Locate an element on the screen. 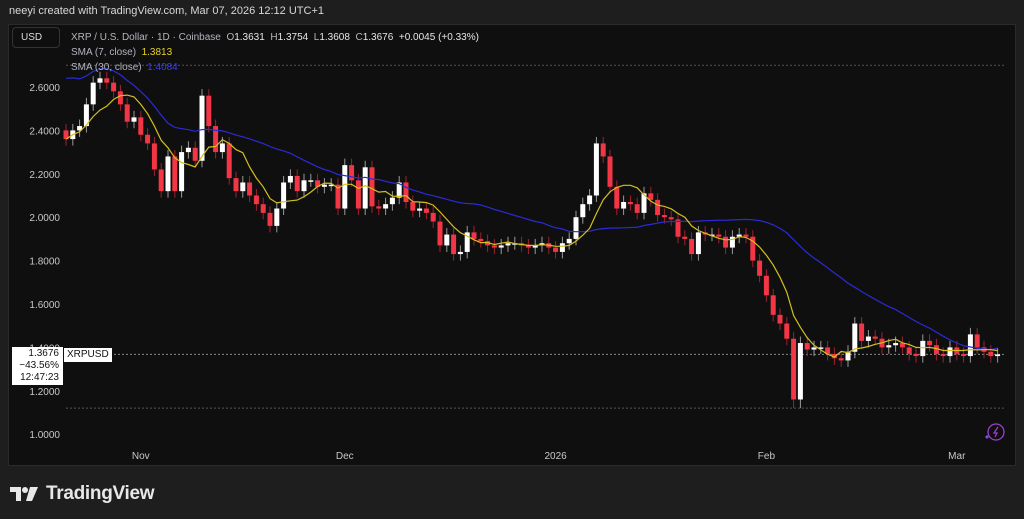 The width and height of the screenshot is (1024, 519). x-tick-label: Mar is located at coordinates (957, 456).